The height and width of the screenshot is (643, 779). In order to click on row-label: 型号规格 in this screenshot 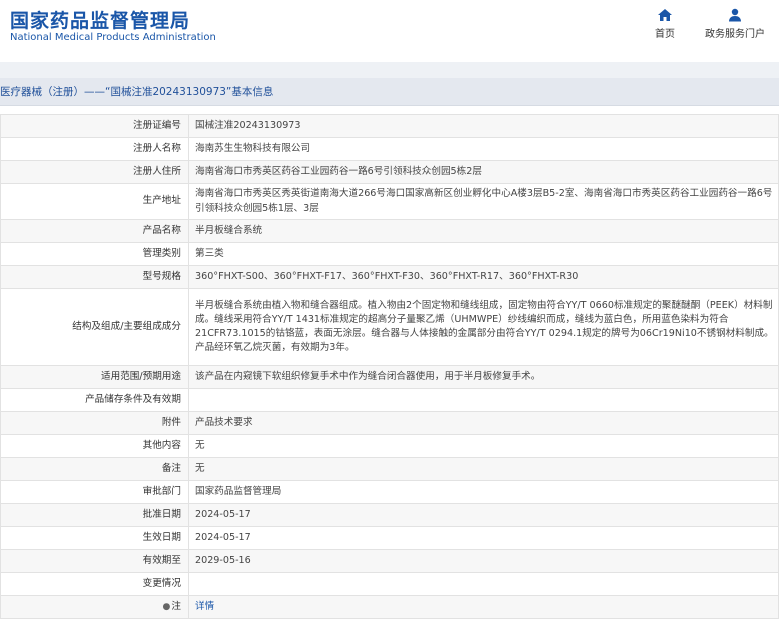, I will do `click(94, 277)`.